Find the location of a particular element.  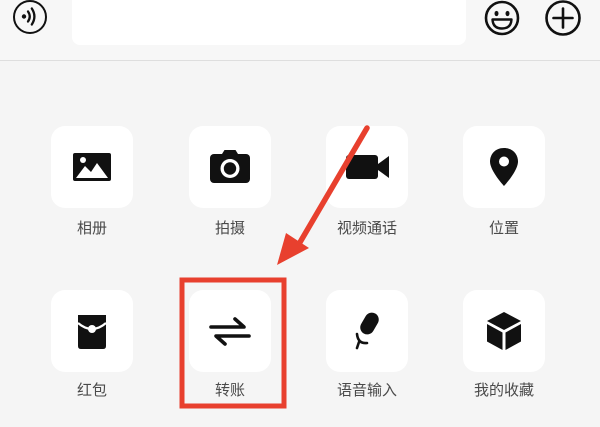

video-call-icon is located at coordinates (367, 167).